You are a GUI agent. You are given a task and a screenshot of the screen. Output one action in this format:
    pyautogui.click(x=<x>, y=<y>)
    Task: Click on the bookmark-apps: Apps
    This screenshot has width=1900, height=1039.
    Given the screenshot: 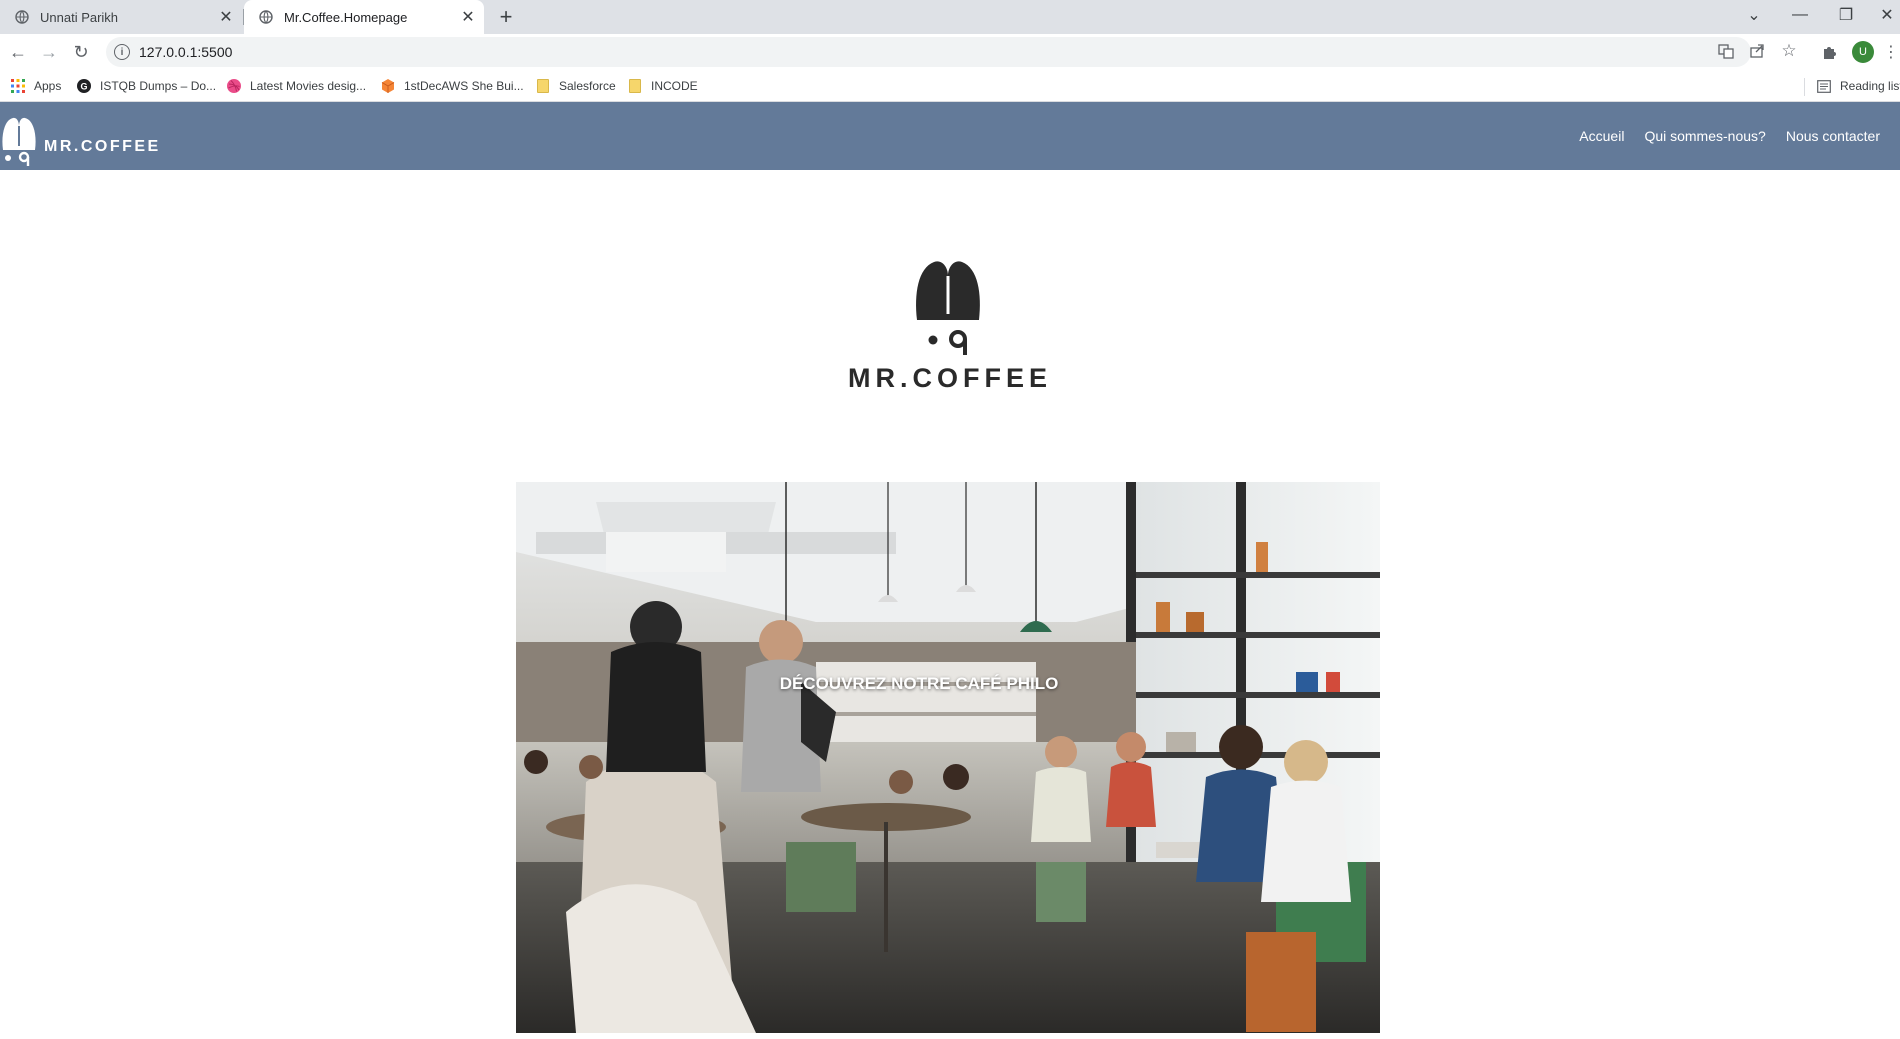 What is the action you would take?
    pyautogui.click(x=35, y=86)
    